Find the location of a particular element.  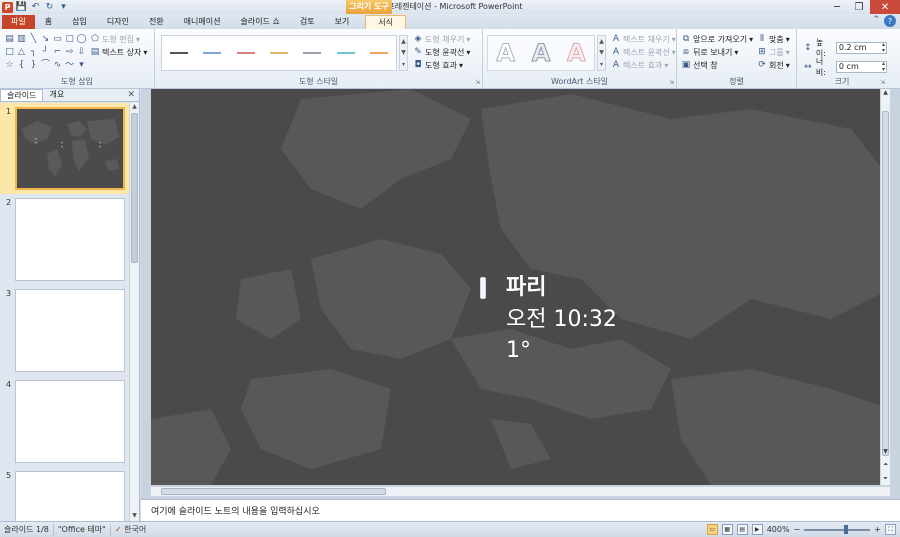

slide-thumbnail-1: ━ ━ ━ ━ ━ ━ is located at coordinates (70, 148).